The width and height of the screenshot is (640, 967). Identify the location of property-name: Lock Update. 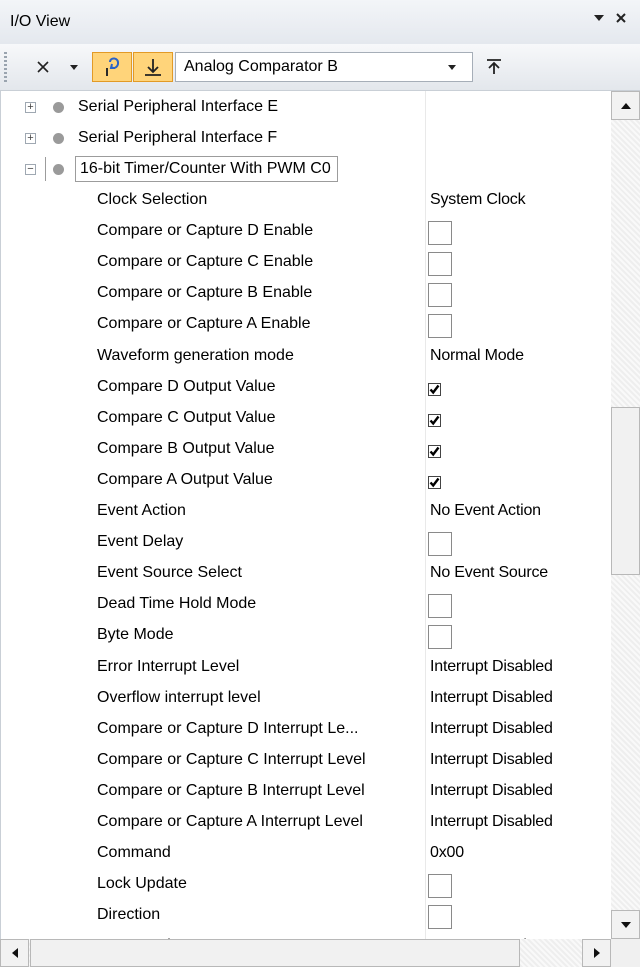
(142, 883).